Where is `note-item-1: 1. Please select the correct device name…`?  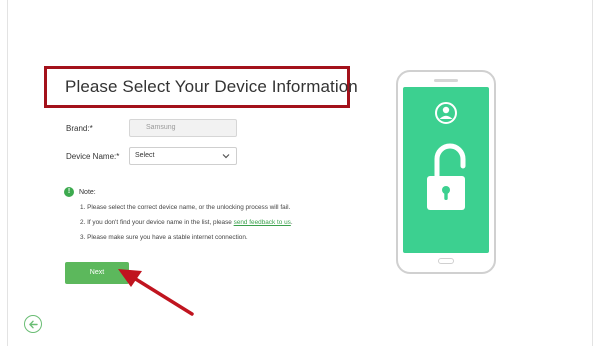
note-item-1: 1. Please select the correct device name… is located at coordinates (185, 207).